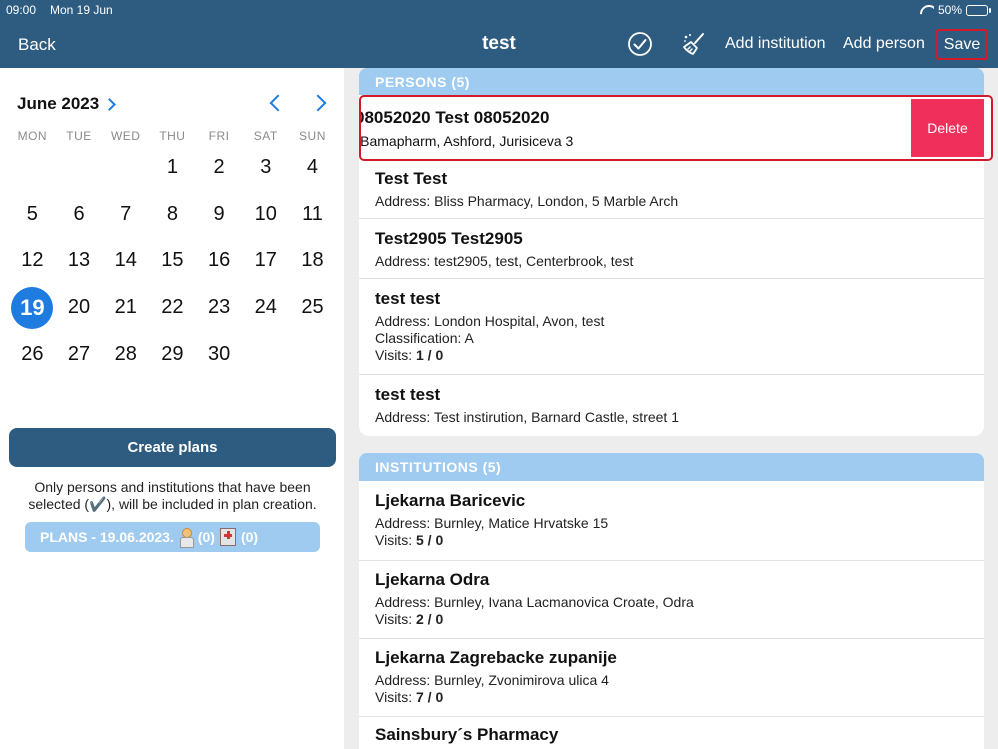 This screenshot has width=998, height=749. I want to click on calendar-day-number: 7, so click(126, 213).